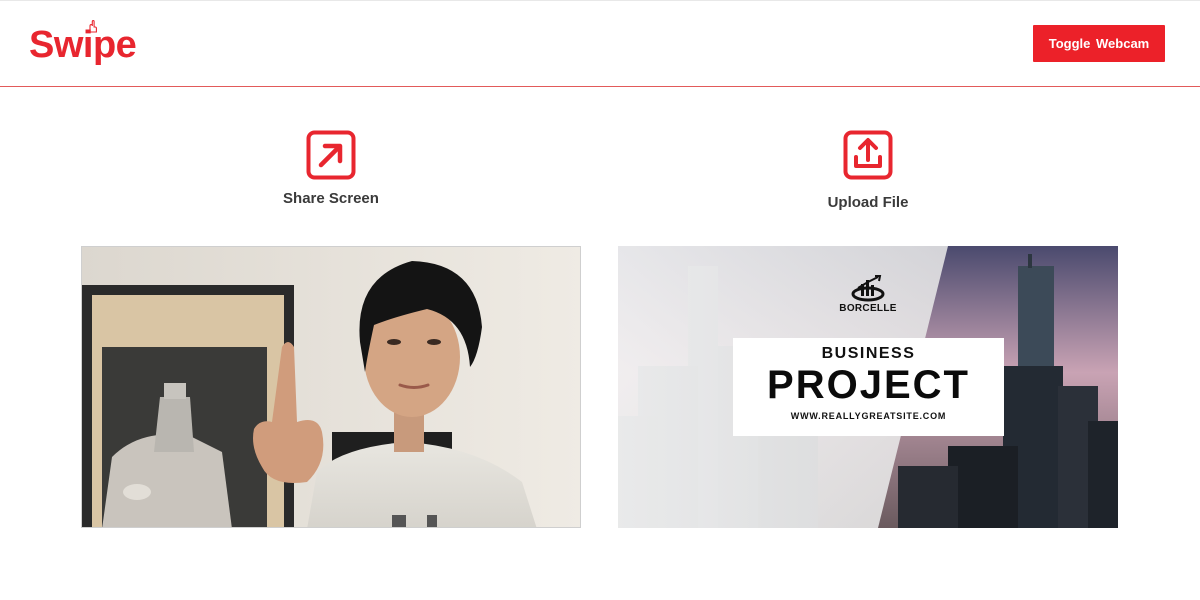 The height and width of the screenshot is (600, 1200). I want to click on card-title: PROJECT, so click(868, 385).